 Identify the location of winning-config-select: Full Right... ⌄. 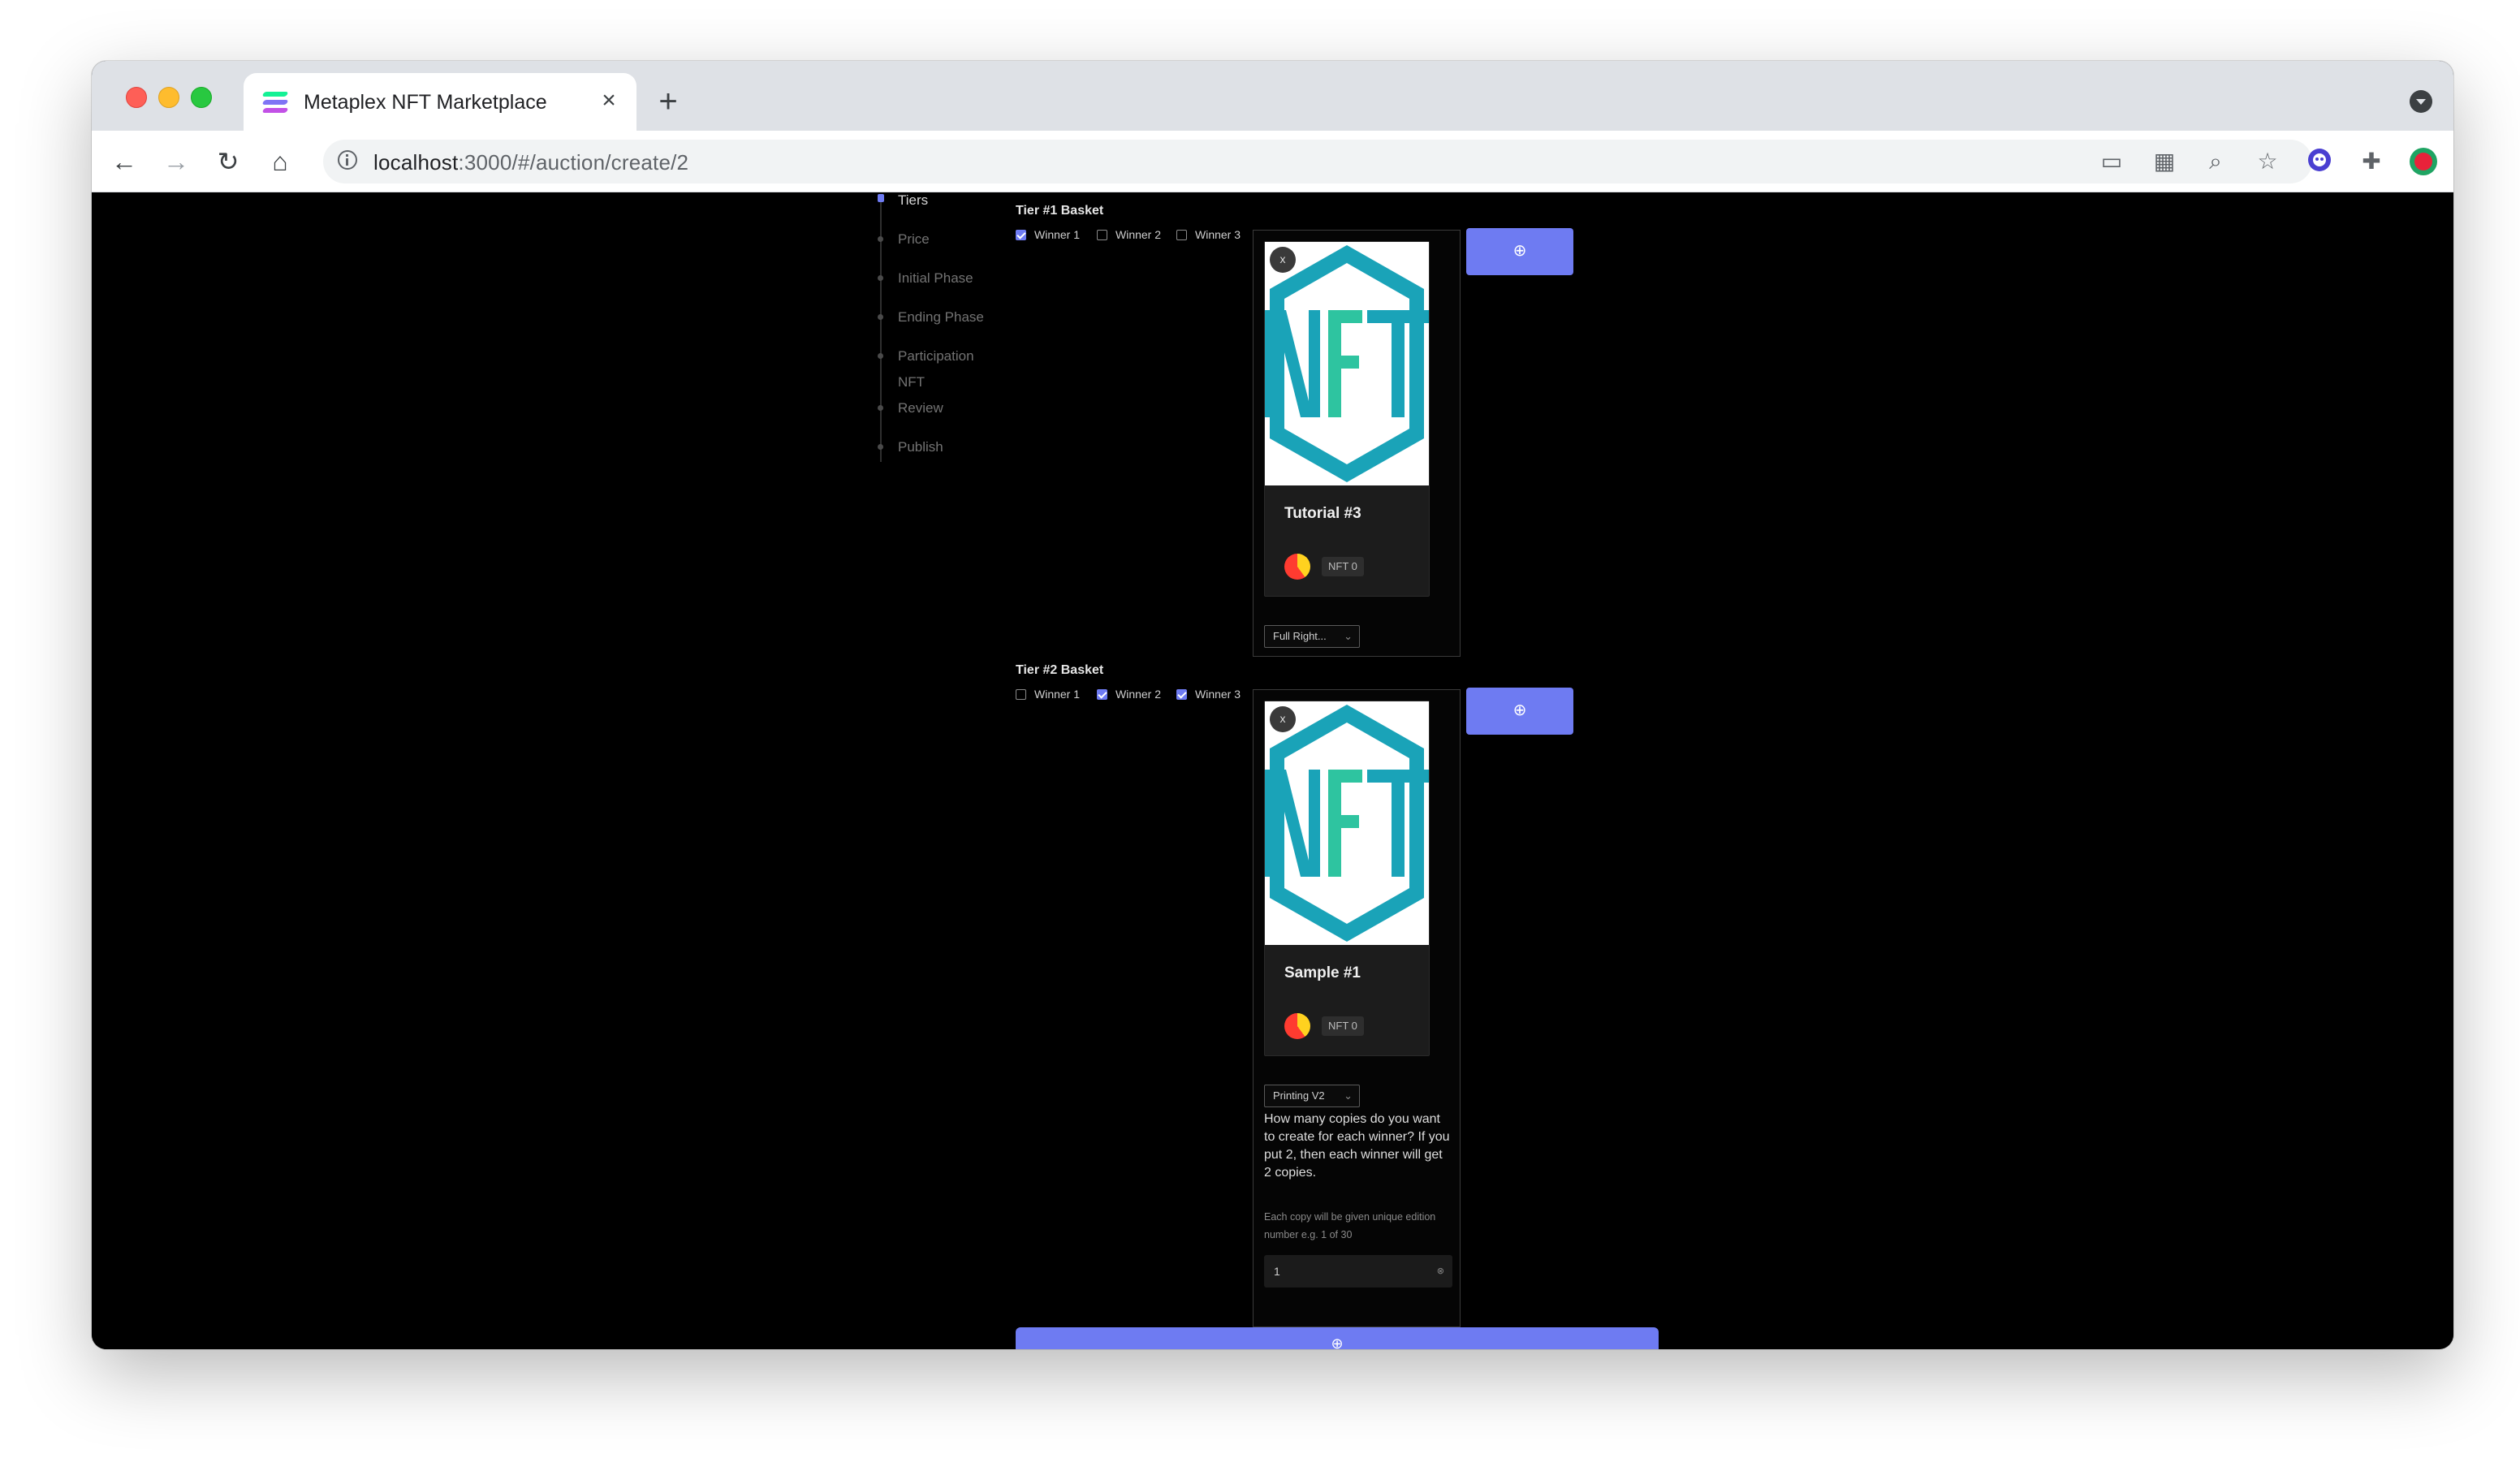
(1312, 636).